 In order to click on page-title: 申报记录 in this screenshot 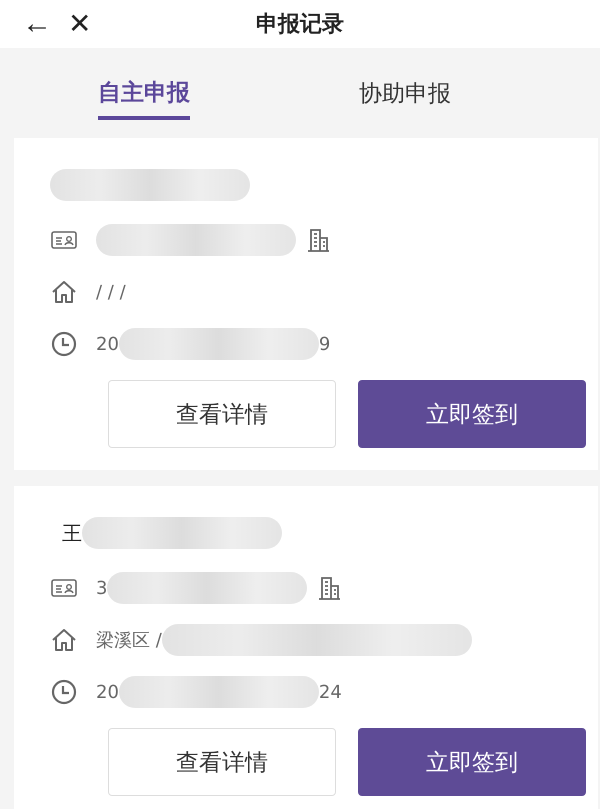, I will do `click(300, 25)`.